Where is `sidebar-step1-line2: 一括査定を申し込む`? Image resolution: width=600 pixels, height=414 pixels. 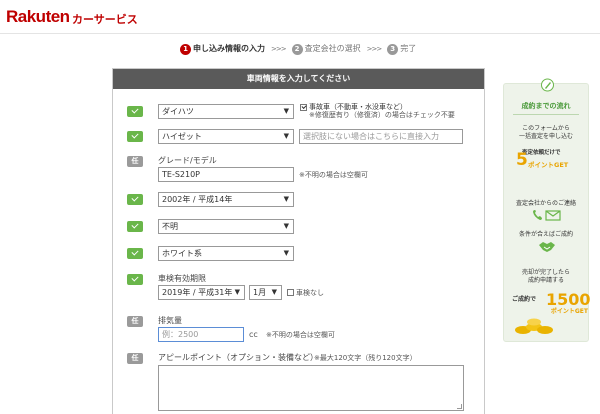
sidebar-step1-line2: 一括査定を申し込む is located at coordinates (545, 136).